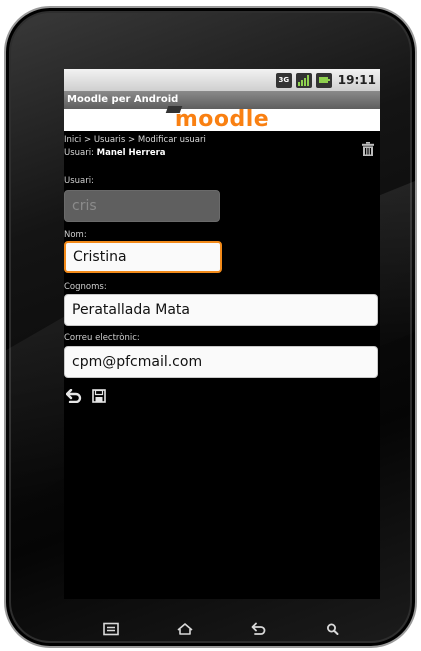 This screenshot has height=651, width=421. What do you see at coordinates (356, 80) in the screenshot?
I see `clock: 19:11` at bounding box center [356, 80].